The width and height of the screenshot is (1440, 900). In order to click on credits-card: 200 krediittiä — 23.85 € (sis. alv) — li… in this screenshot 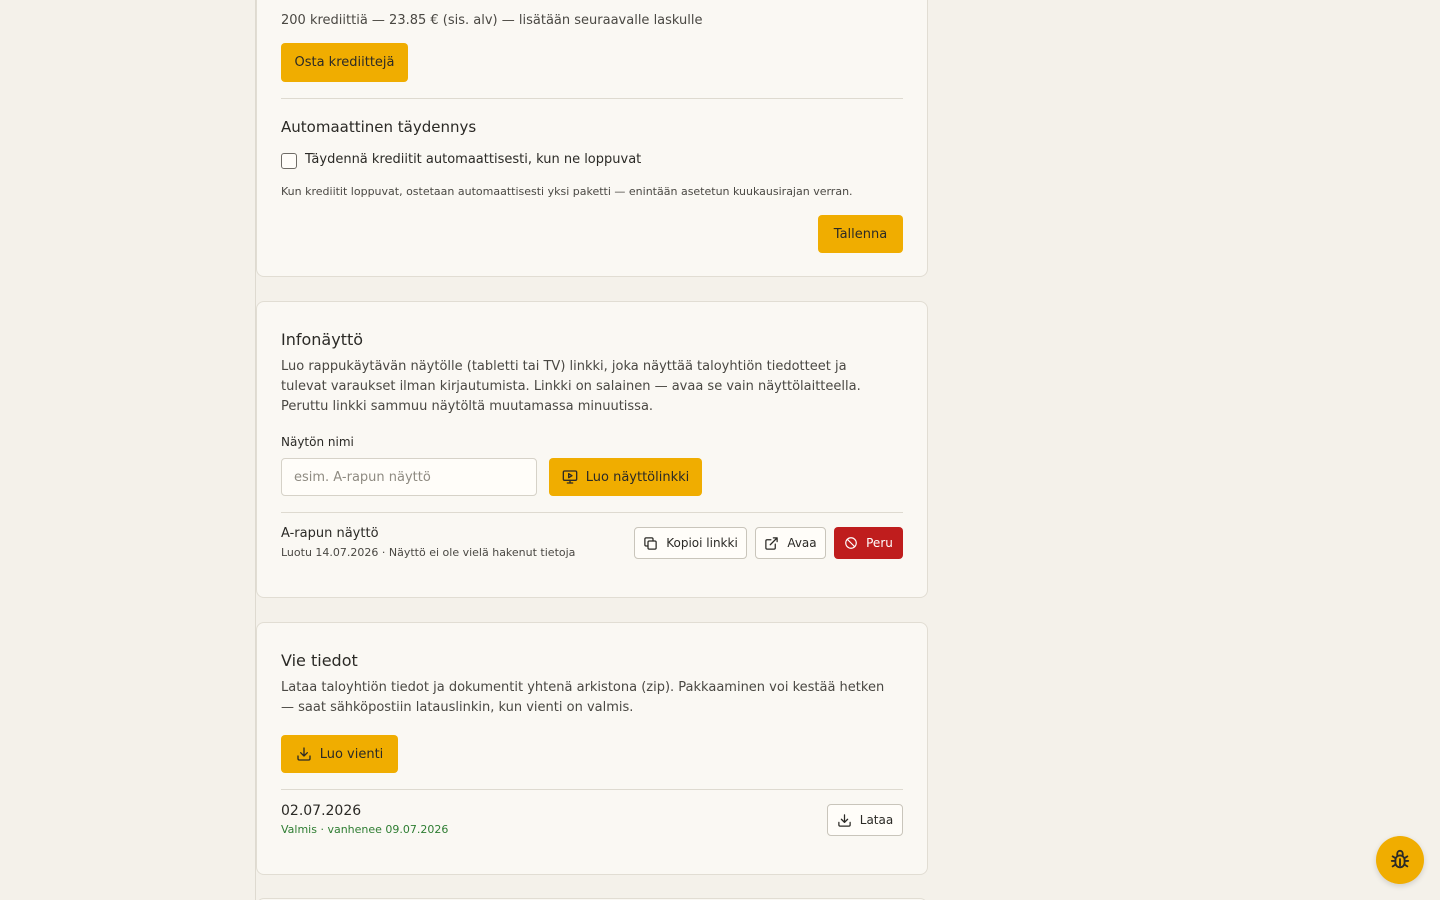, I will do `click(592, 138)`.